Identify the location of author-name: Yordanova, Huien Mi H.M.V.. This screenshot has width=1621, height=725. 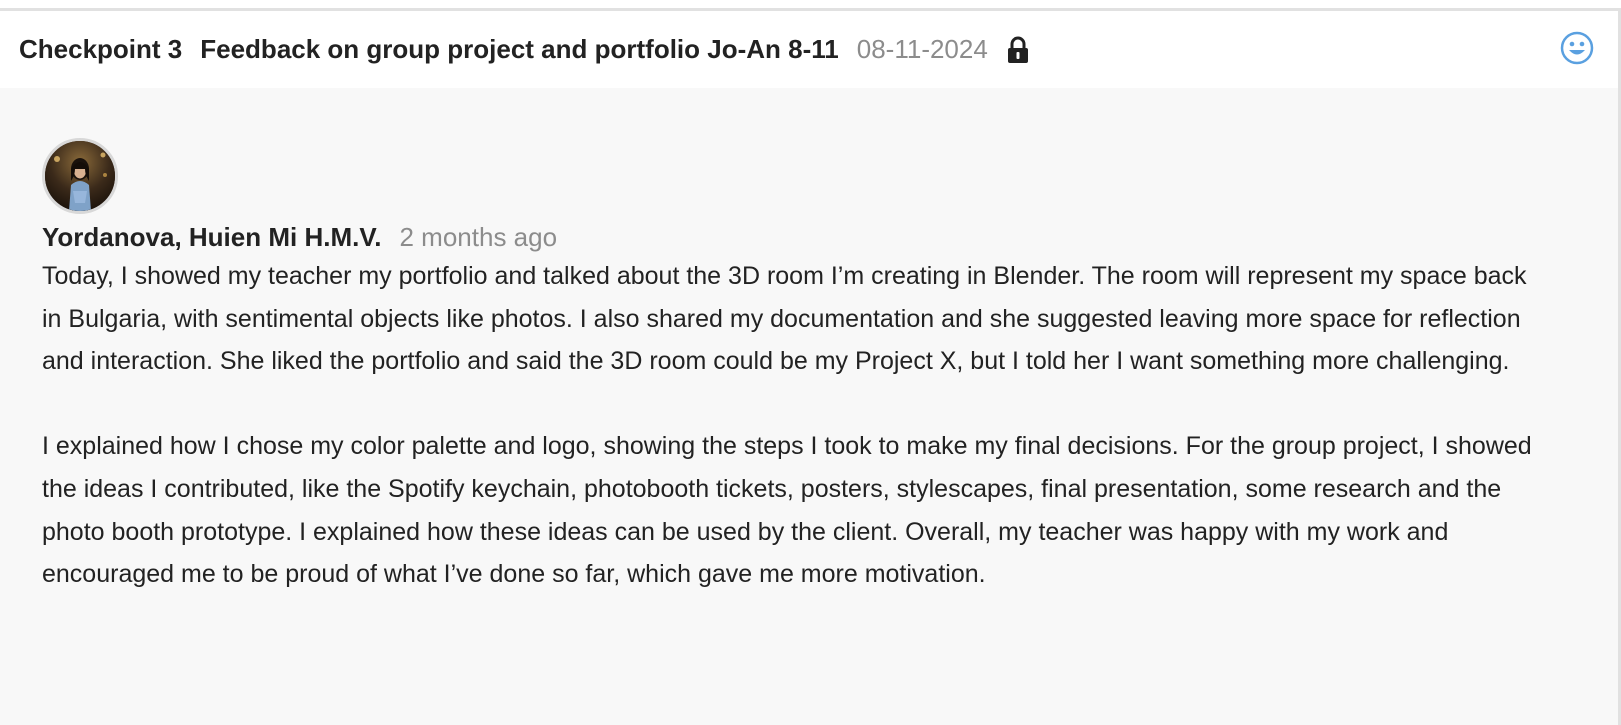
(212, 237).